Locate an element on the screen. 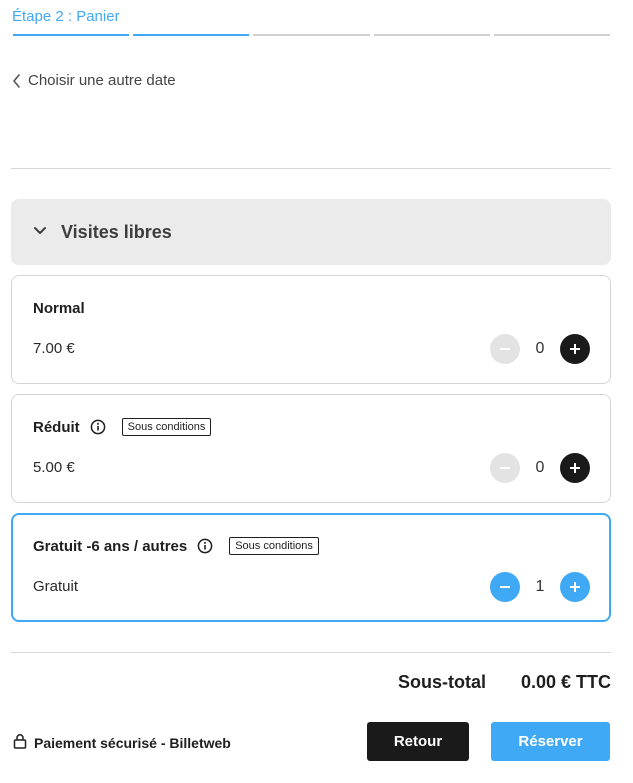 The width and height of the screenshot is (633, 783). ticket-name-row: Normal is located at coordinates (59, 308).